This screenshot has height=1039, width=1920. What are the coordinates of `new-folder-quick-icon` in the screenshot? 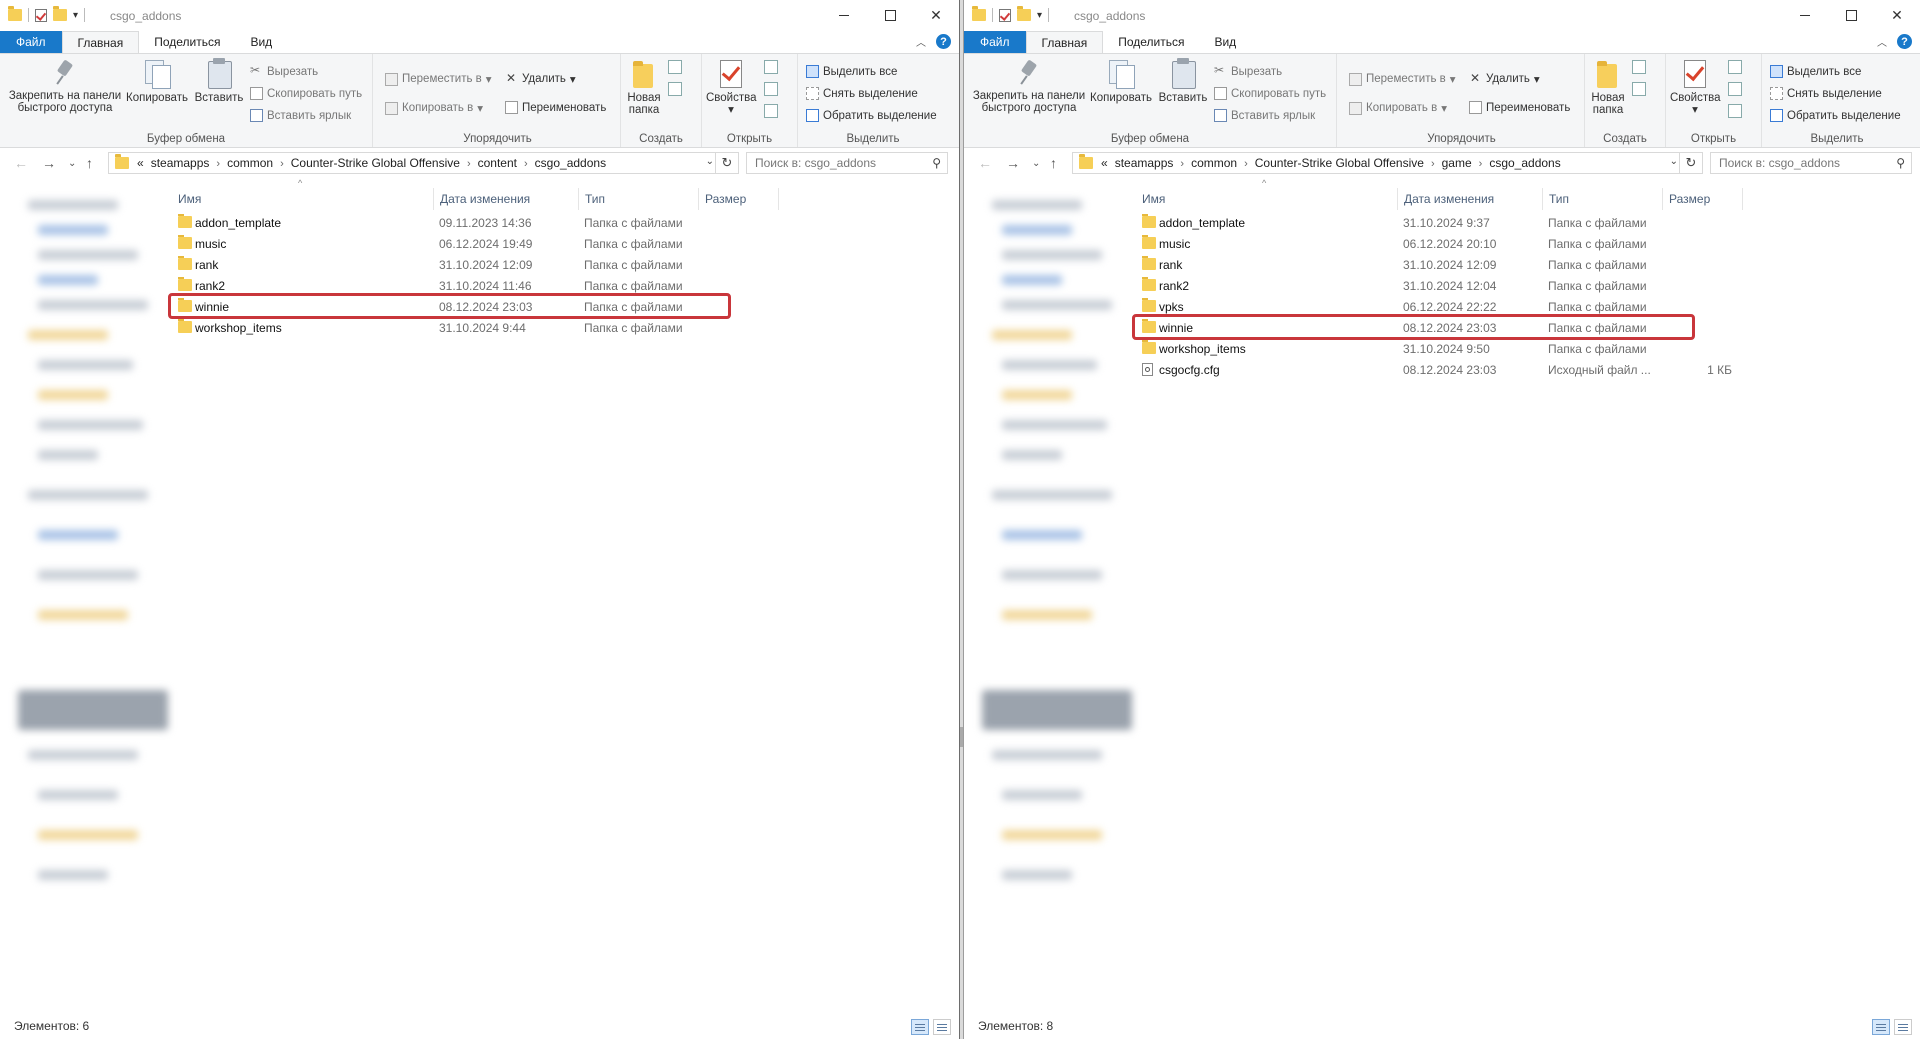 It's located at (1024, 13).